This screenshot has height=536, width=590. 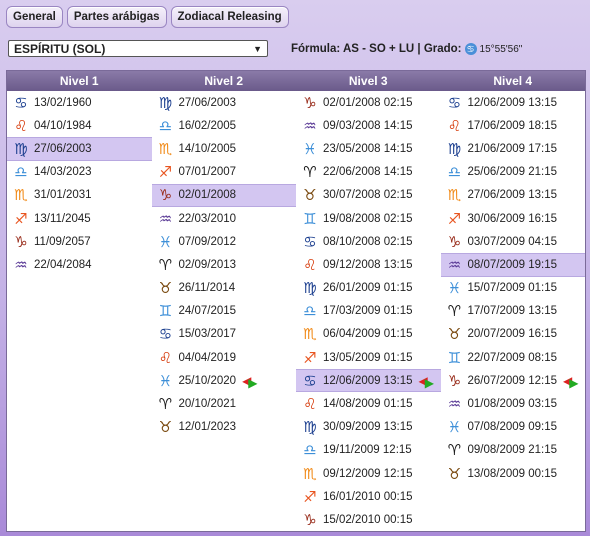 What do you see at coordinates (224, 427) in the screenshot?
I see `period-row: ♉ 12/01/2023` at bounding box center [224, 427].